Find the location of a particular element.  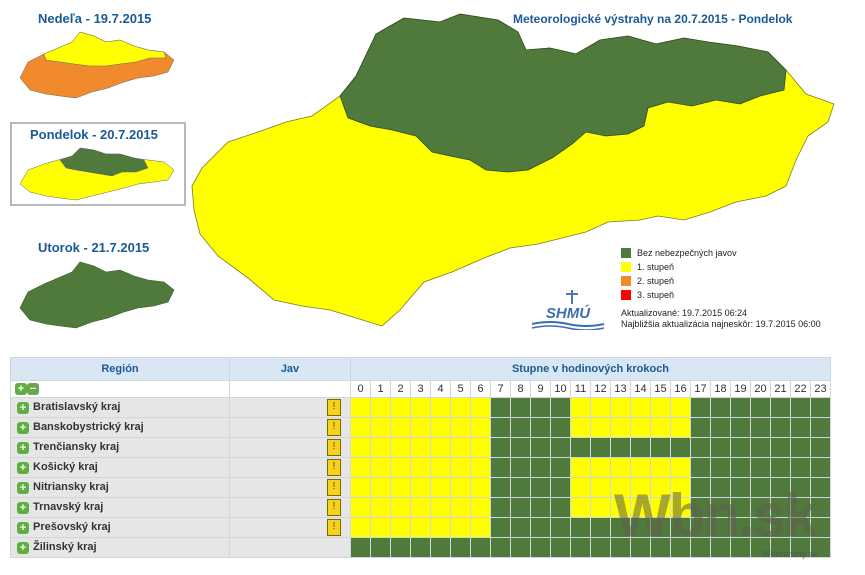

region-name: Banskobystrický kraj is located at coordinates (88, 427).